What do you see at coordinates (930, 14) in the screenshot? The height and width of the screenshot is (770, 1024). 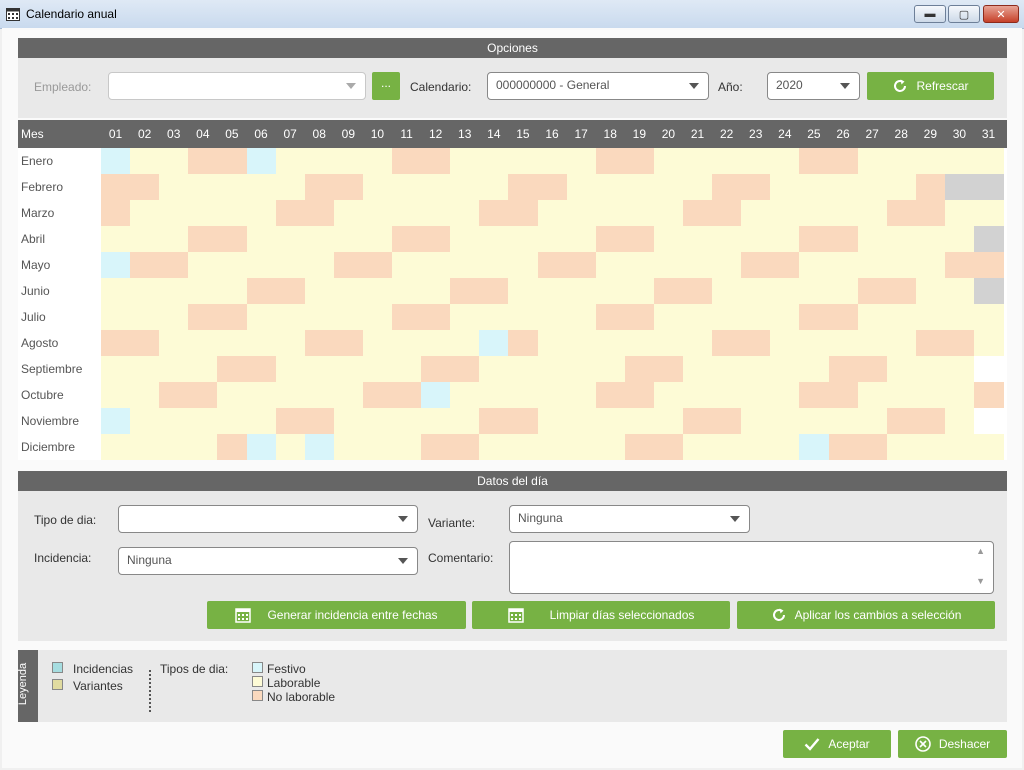 I see `minimize-button: ▬` at bounding box center [930, 14].